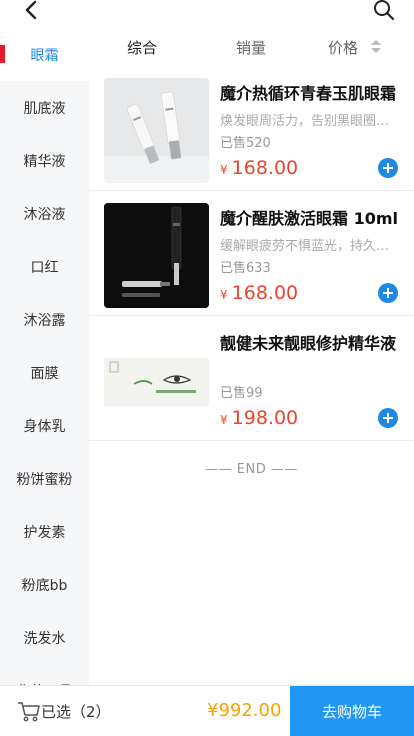  Describe the element at coordinates (251, 469) in the screenshot. I see `end-of-list-text: —— END ——` at that location.